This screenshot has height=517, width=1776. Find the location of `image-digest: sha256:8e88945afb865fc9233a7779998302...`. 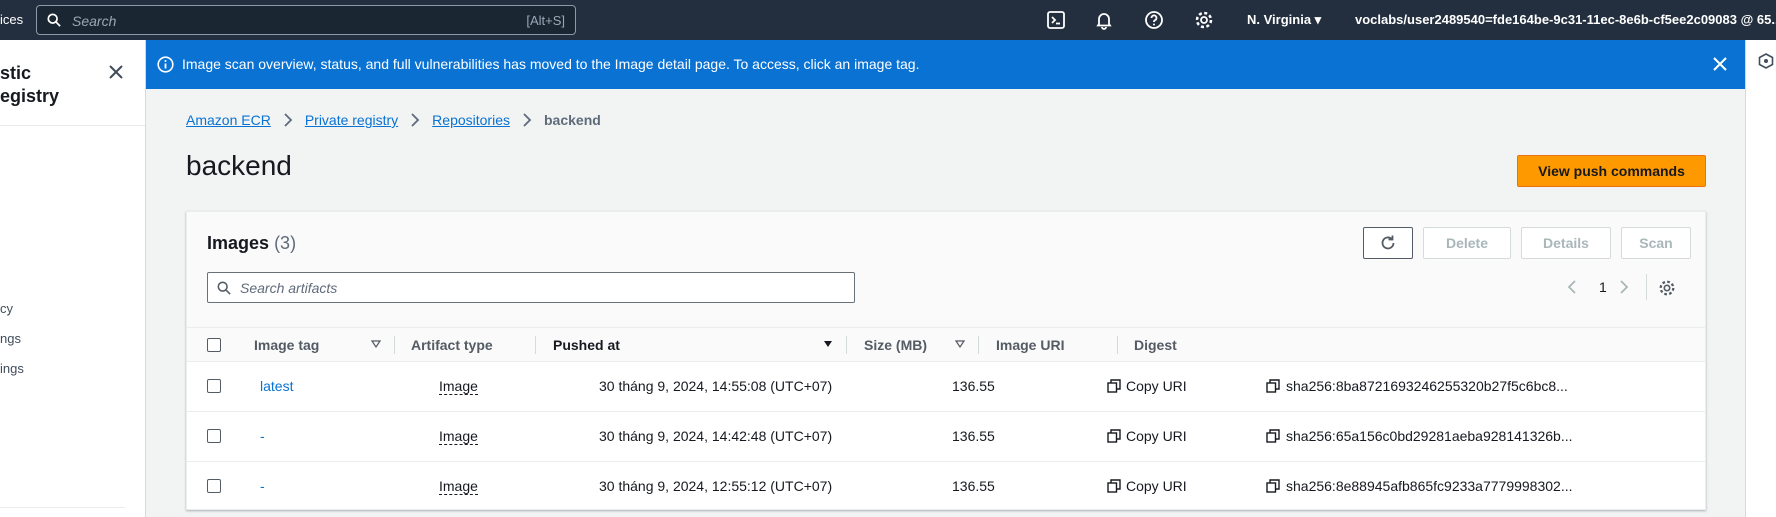

image-digest: sha256:8e88945afb865fc9233a7779998302... is located at coordinates (1429, 486).